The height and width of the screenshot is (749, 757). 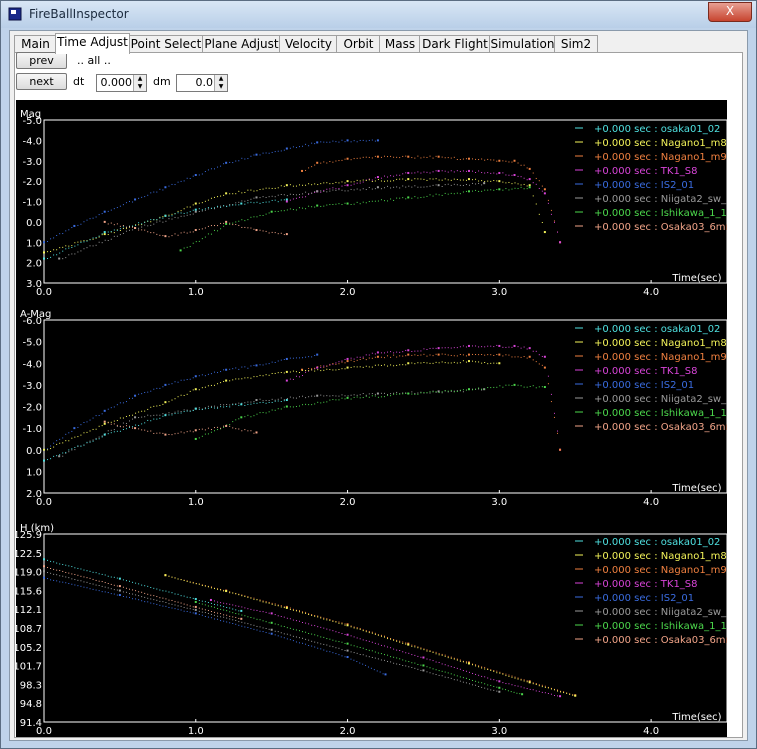 What do you see at coordinates (400, 44) in the screenshot?
I see `tab-mass: Mass` at bounding box center [400, 44].